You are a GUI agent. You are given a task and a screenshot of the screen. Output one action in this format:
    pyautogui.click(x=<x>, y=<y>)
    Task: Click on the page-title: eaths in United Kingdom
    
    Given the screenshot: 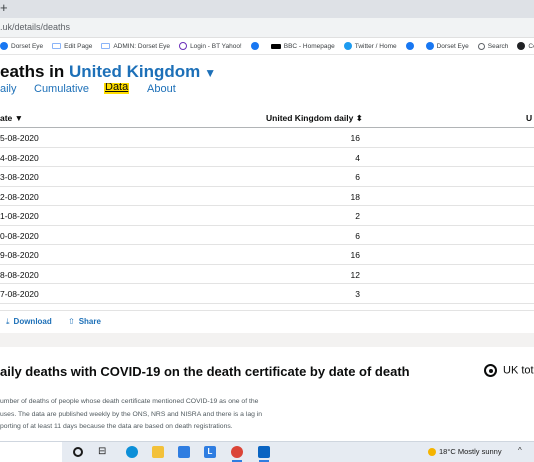 What is the action you would take?
    pyautogui.click(x=100, y=71)
    